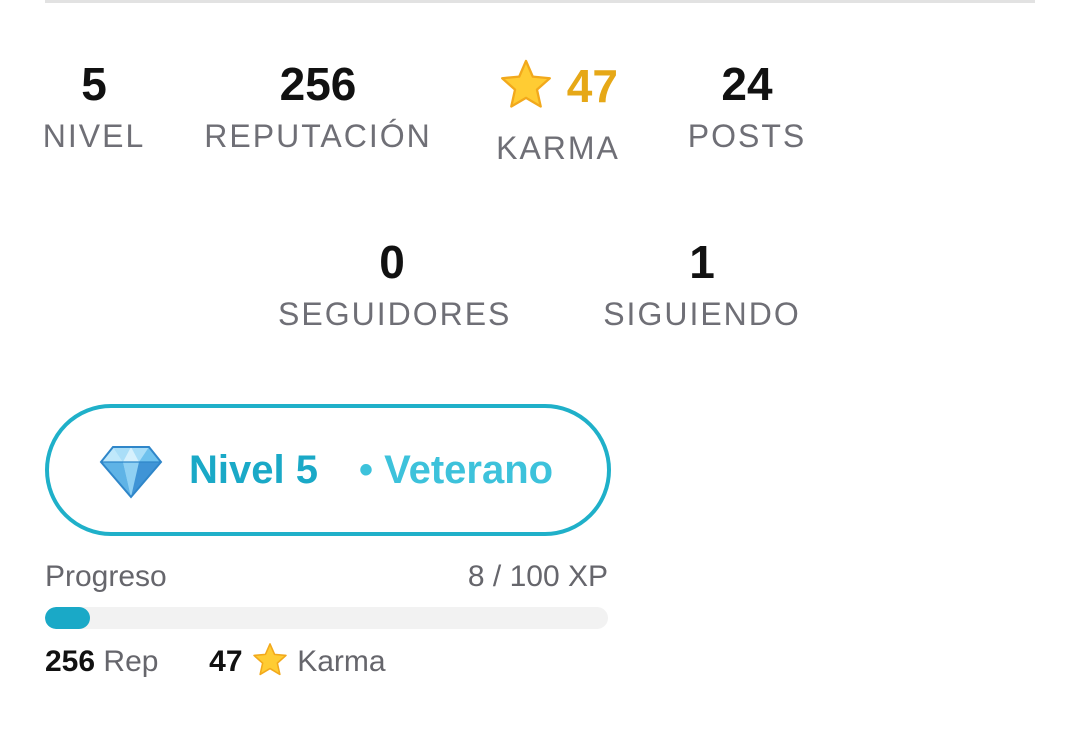 Image resolution: width=1080 pixels, height=744 pixels. Describe the element at coordinates (558, 148) in the screenshot. I see `stat-karma-label: KARMA` at that location.